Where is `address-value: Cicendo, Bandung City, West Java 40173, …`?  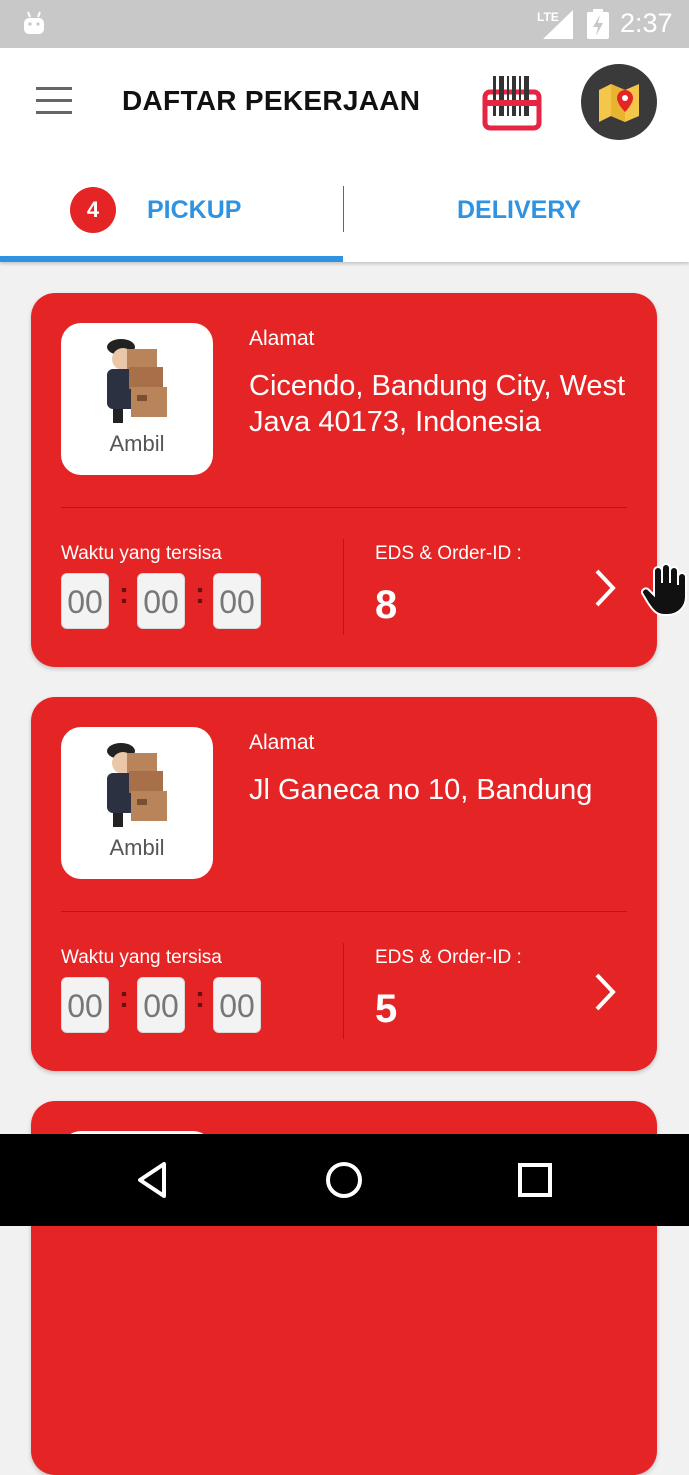
address-value: Cicendo, Bandung City, West Java 40173, … is located at coordinates (437, 404).